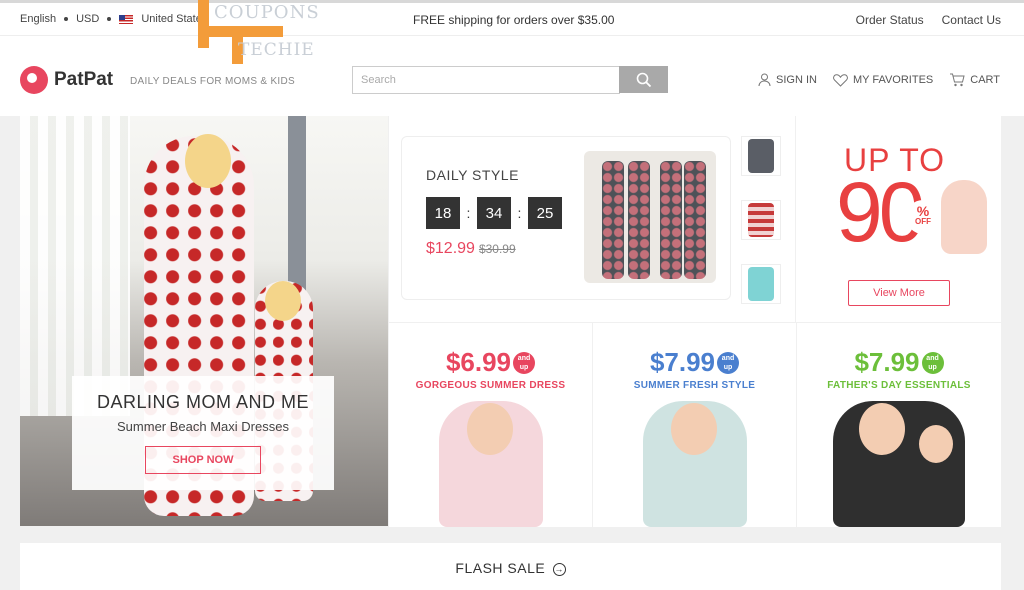 Image resolution: width=1024 pixels, height=590 pixels. What do you see at coordinates (545, 213) in the screenshot?
I see `countdown-seconds: 25` at bounding box center [545, 213].